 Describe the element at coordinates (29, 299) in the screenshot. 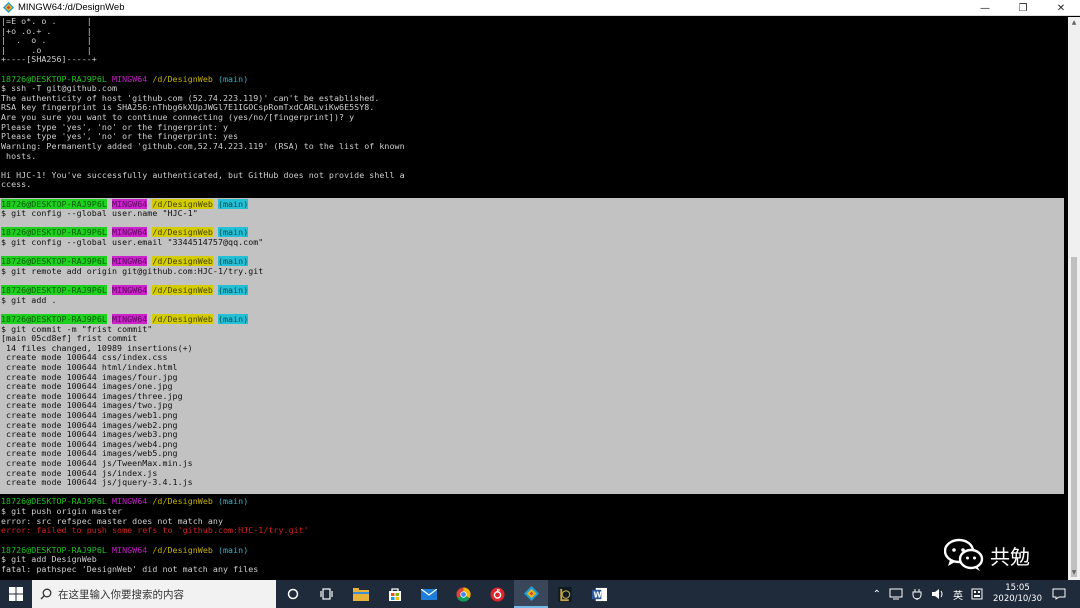

I see `output-line: $ git add .` at that location.